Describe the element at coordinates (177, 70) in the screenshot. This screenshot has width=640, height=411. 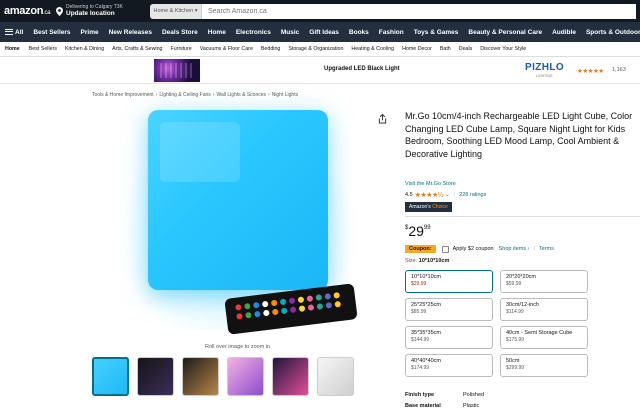
I see `banner-product-image` at that location.